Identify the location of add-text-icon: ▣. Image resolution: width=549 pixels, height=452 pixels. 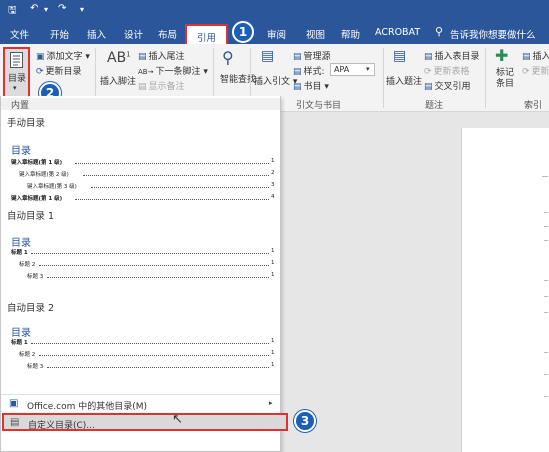
(40, 56).